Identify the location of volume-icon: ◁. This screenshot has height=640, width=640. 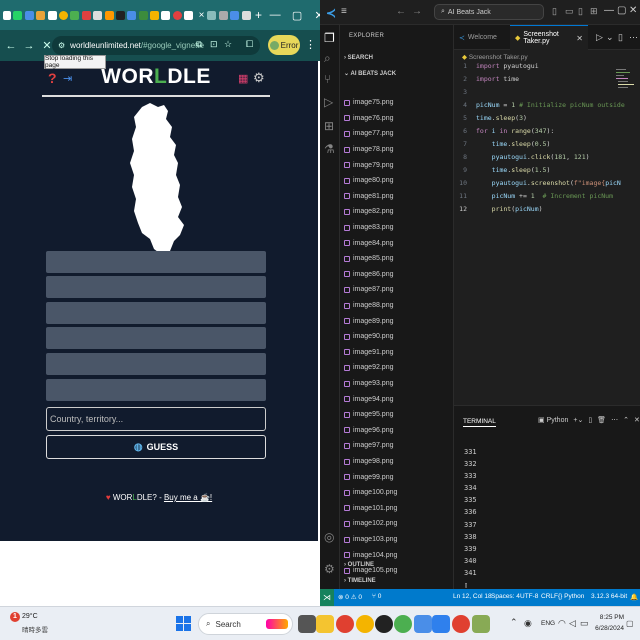
(572, 623).